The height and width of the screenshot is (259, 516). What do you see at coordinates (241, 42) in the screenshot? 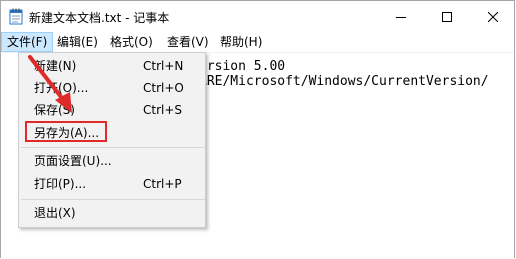
I see `menu-help: 帮助(H)` at bounding box center [241, 42].